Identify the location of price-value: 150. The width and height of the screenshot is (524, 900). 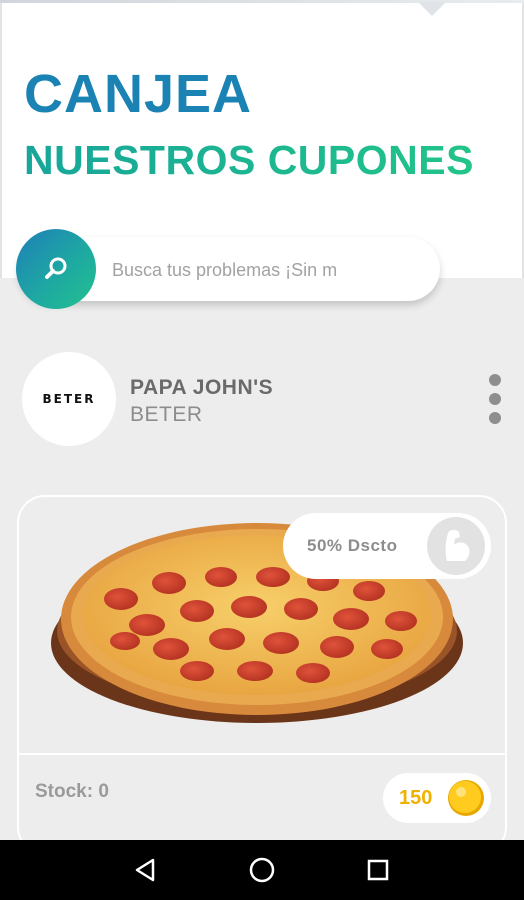
(416, 798).